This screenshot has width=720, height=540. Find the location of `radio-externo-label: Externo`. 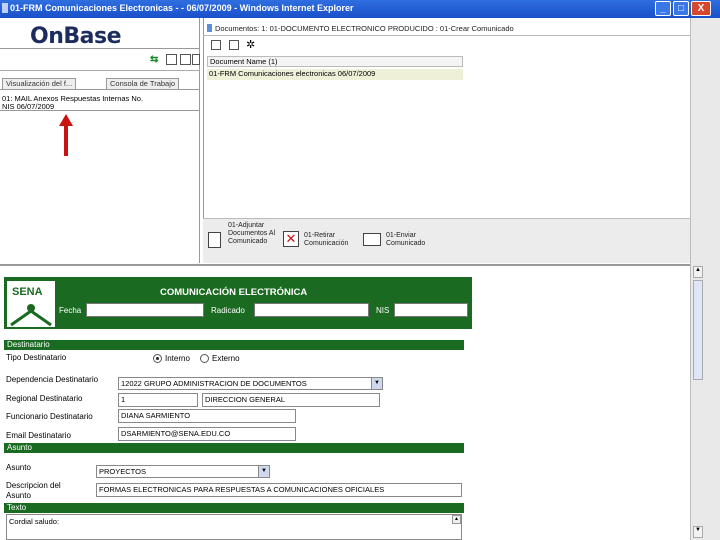

radio-externo-label: Externo is located at coordinates (226, 358).